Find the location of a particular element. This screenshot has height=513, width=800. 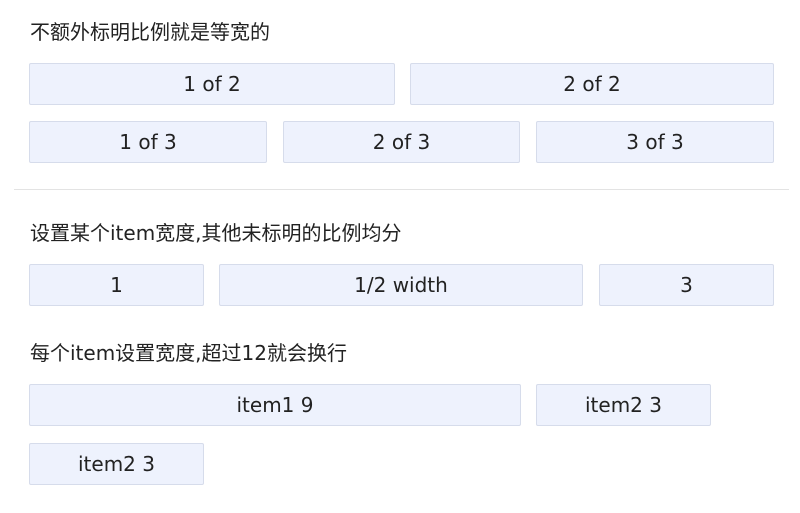

grid-cell-1: 1 is located at coordinates (116, 285).